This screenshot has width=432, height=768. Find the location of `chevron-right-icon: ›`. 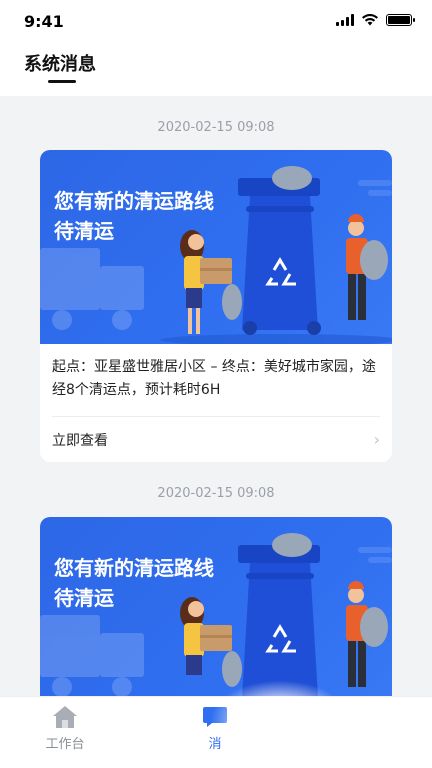

chevron-right-icon: › is located at coordinates (376, 439).